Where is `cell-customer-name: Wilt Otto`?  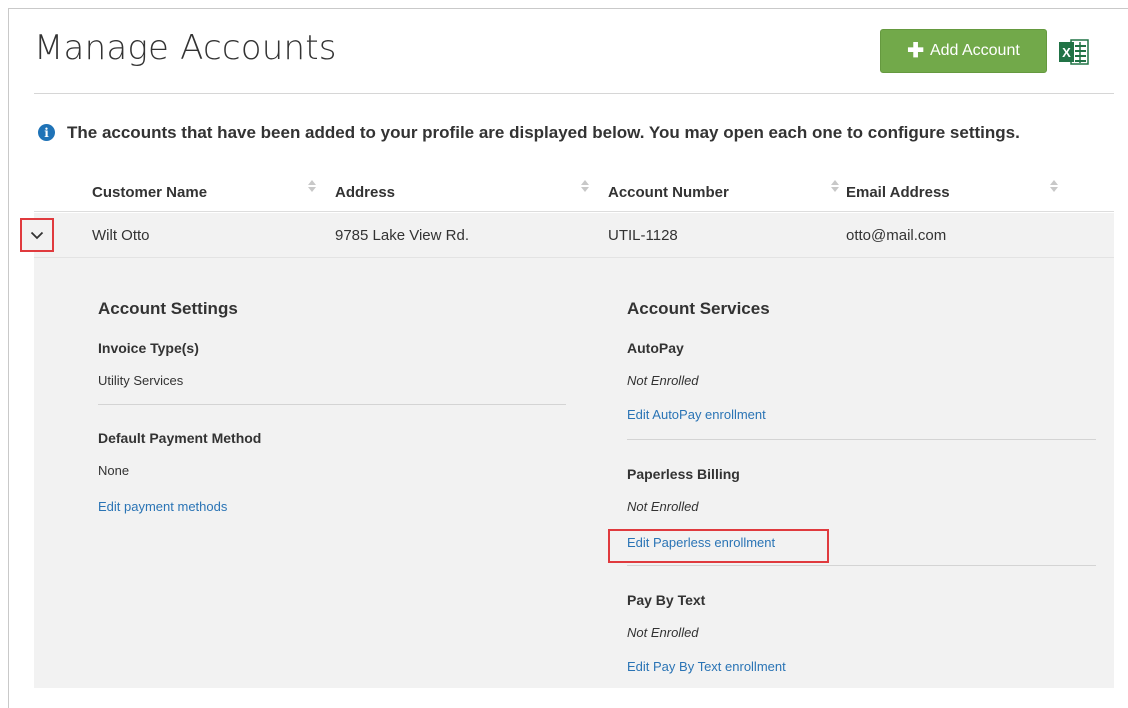
cell-customer-name: Wilt Otto is located at coordinates (121, 235).